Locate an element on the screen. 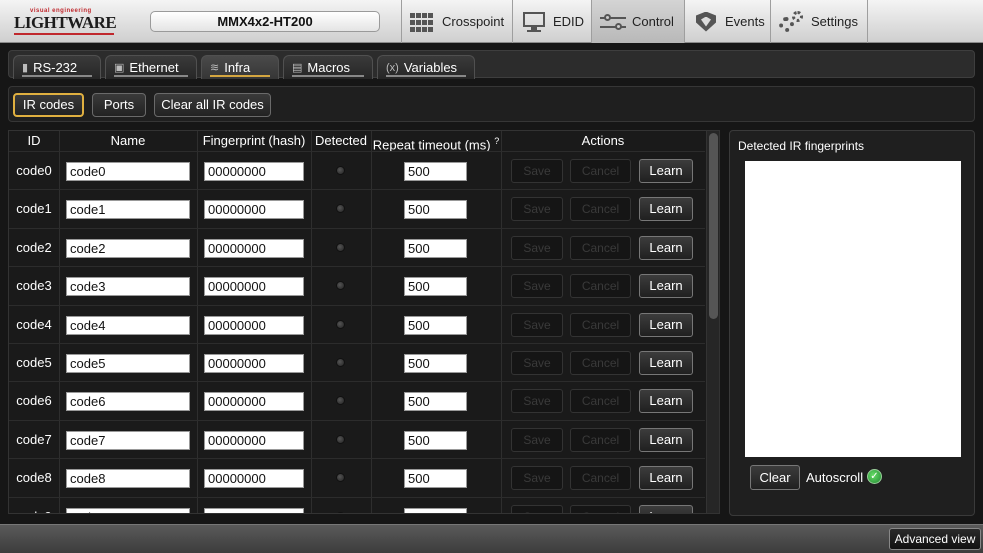 The width and height of the screenshot is (983, 553). clear-all-ir-codes-button: Clear all IR codes is located at coordinates (212, 105).